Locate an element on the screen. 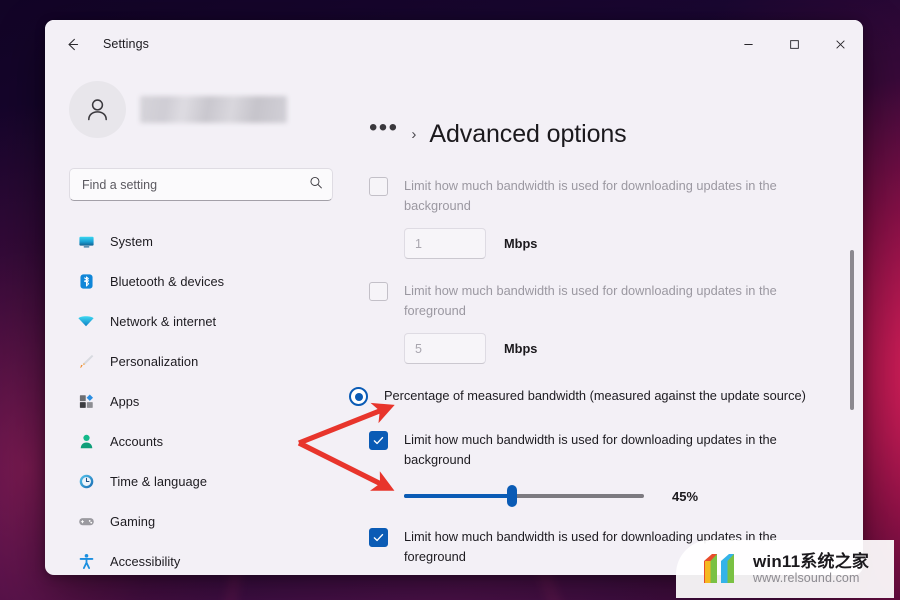  watermark: win11系统之家 www.relsound.com is located at coordinates (785, 569).